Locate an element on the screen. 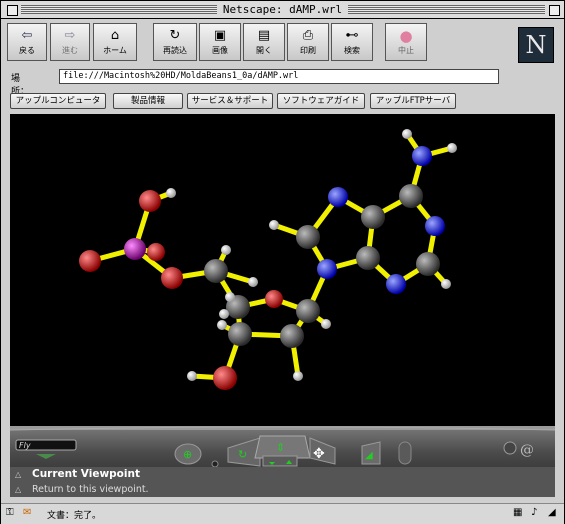 Image resolution: width=565 pixels, height=524 pixels. security-key-icon: ⚿ is located at coordinates (10, 512).